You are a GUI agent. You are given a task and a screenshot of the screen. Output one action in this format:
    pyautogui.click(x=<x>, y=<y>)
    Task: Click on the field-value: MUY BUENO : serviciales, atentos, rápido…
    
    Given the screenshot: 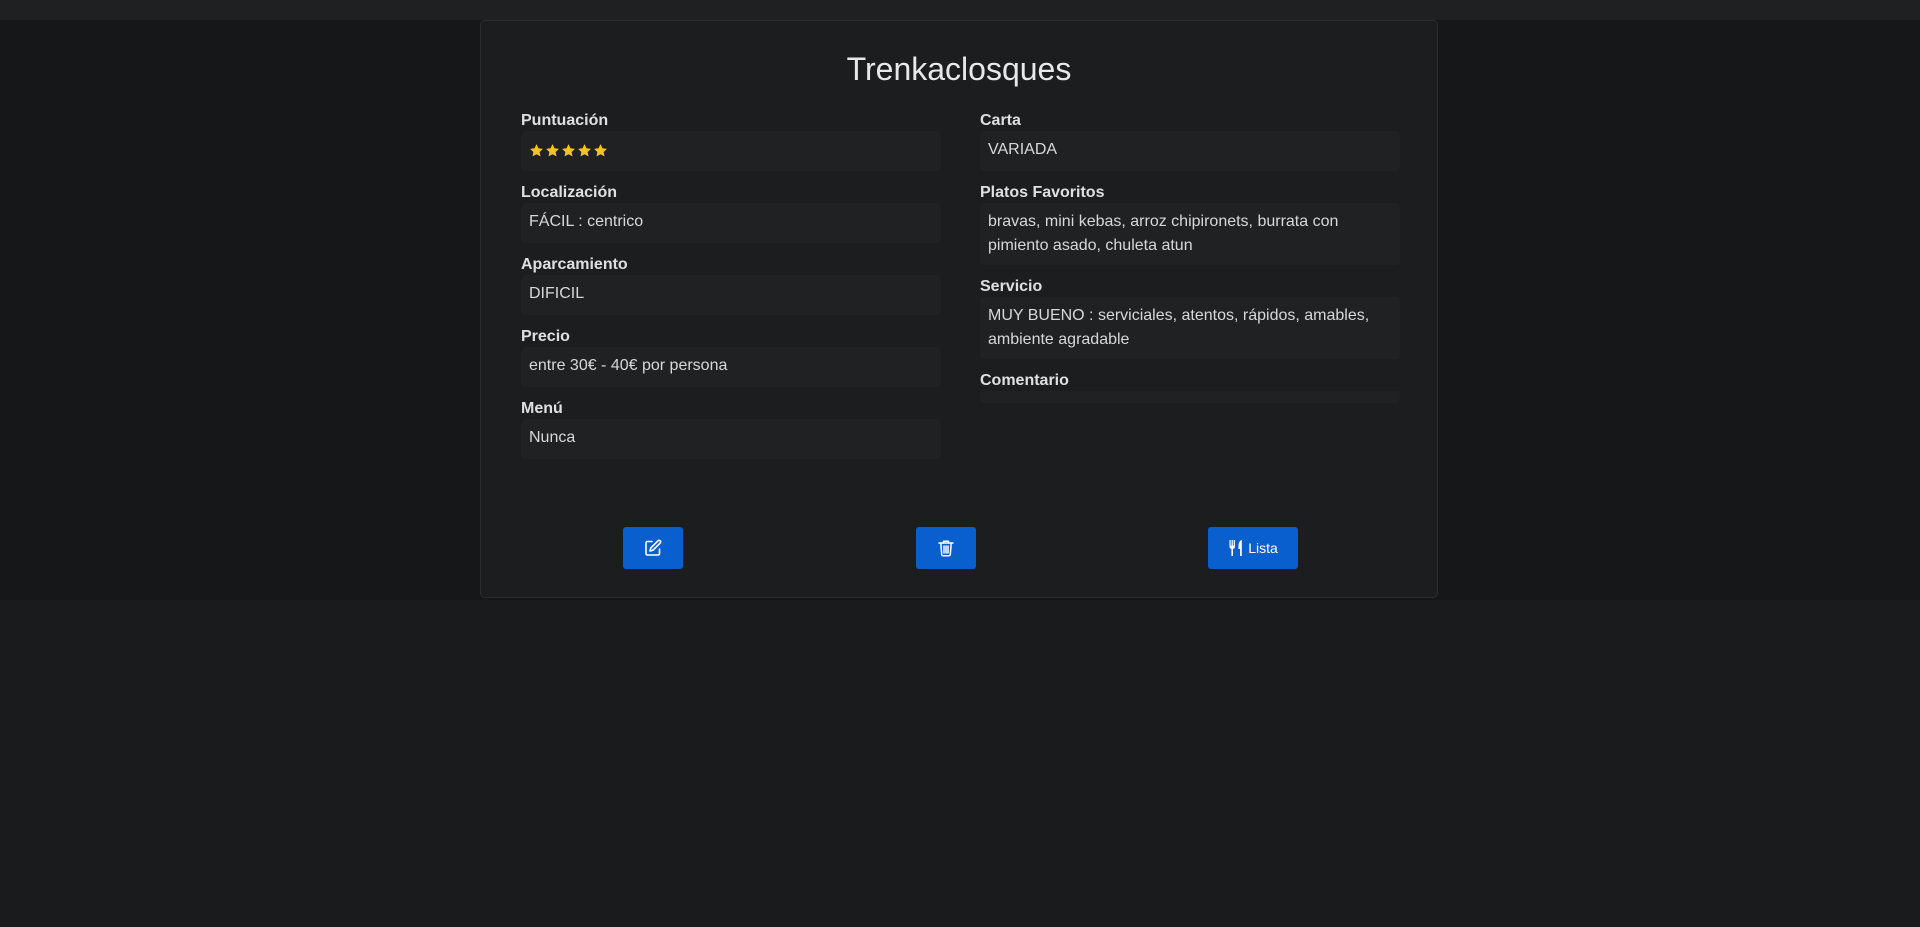 What is the action you would take?
    pyautogui.click(x=1190, y=328)
    